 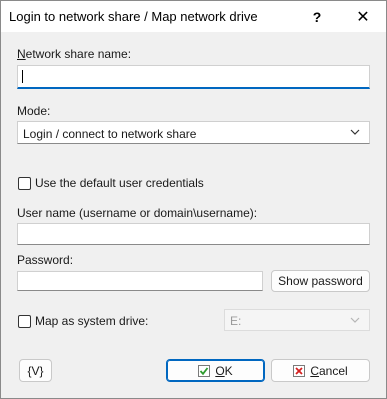 I want to click on checkmark-icon, so click(x=204, y=370).